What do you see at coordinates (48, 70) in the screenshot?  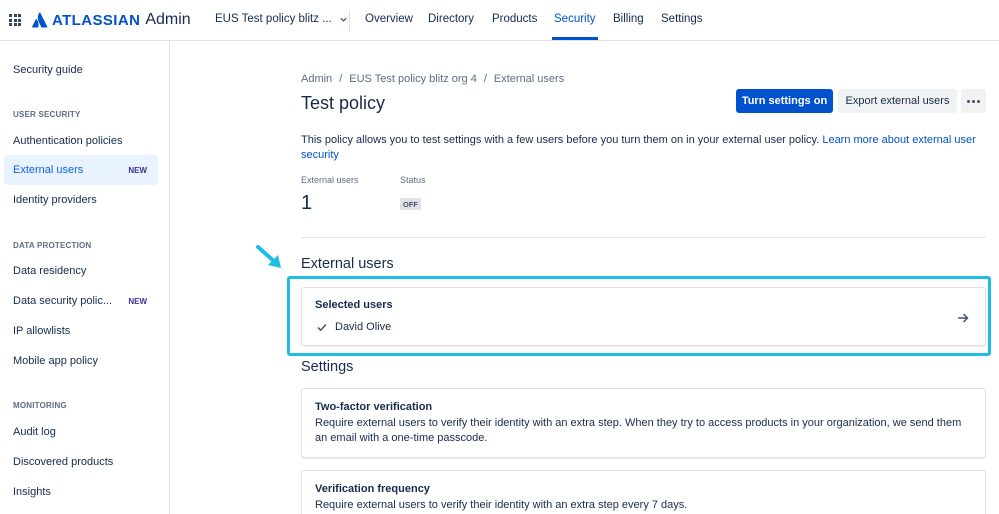 I see `sidebar-item-label: Security guide` at bounding box center [48, 70].